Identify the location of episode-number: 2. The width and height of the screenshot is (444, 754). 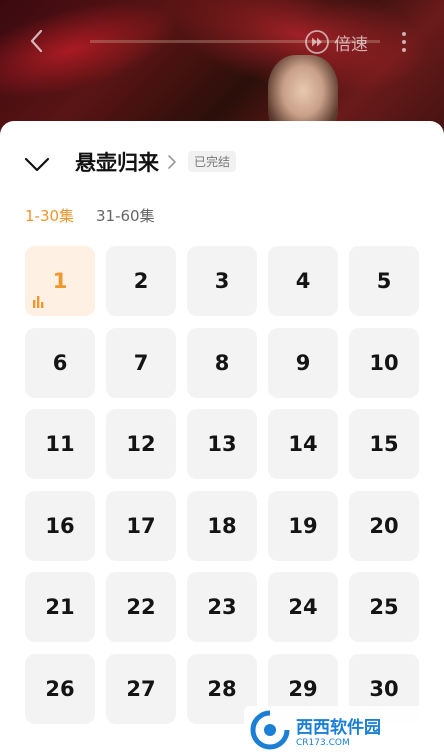
(141, 281).